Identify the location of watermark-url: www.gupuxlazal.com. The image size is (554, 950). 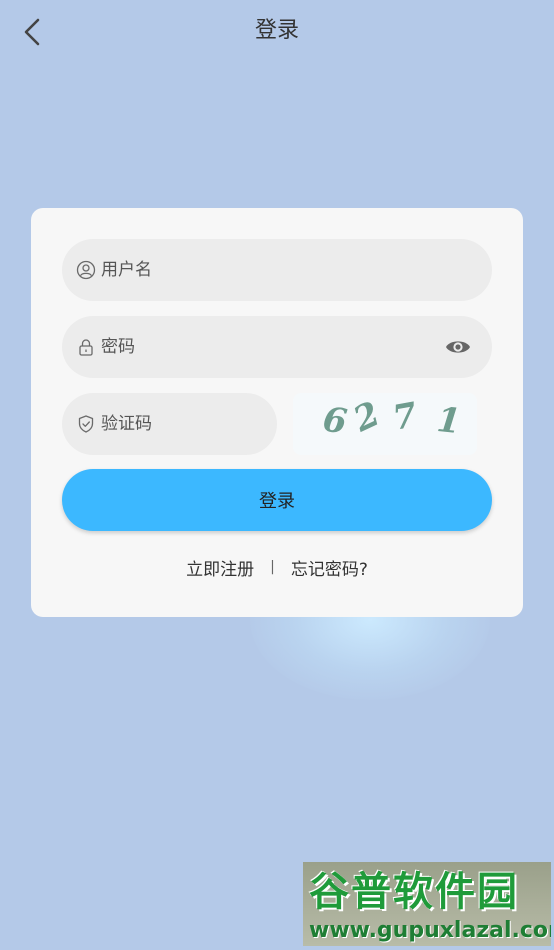
(430, 930).